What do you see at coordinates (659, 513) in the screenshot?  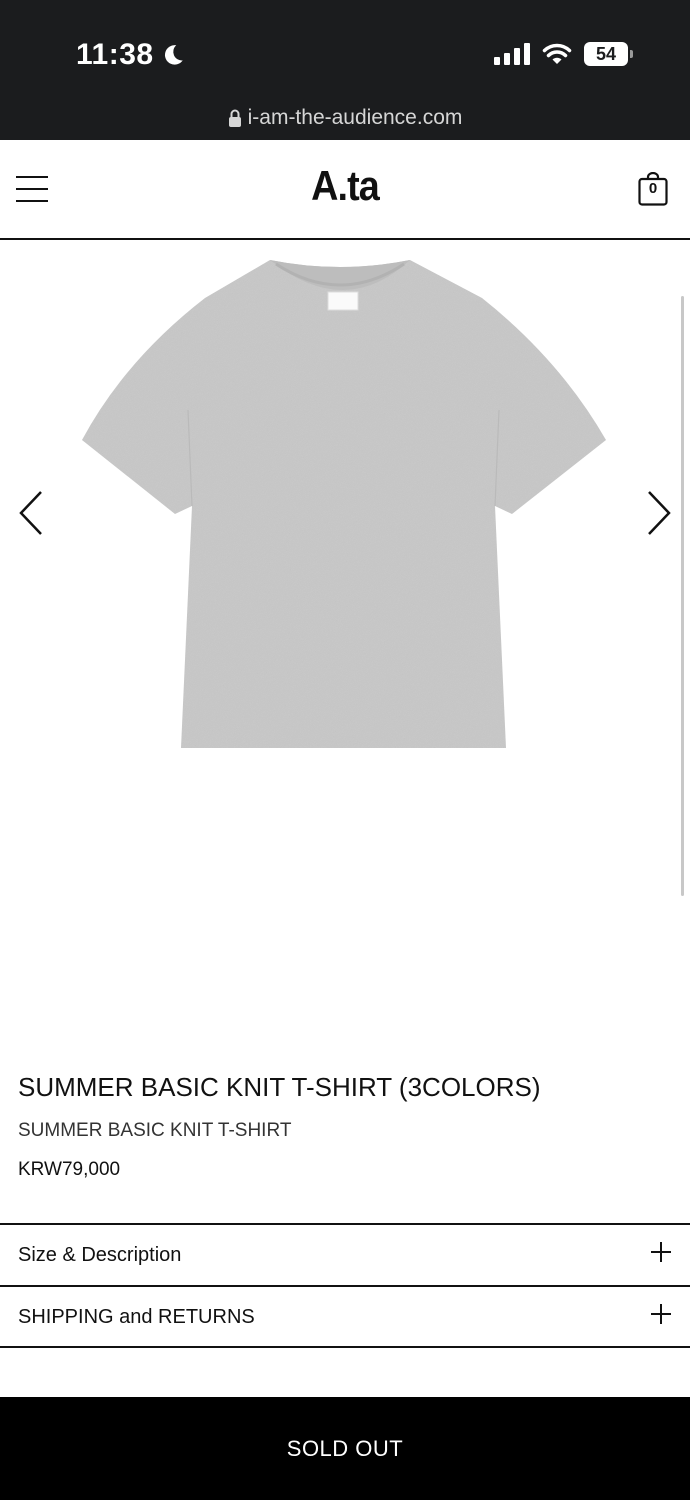 I see `chevron-right-icon` at bounding box center [659, 513].